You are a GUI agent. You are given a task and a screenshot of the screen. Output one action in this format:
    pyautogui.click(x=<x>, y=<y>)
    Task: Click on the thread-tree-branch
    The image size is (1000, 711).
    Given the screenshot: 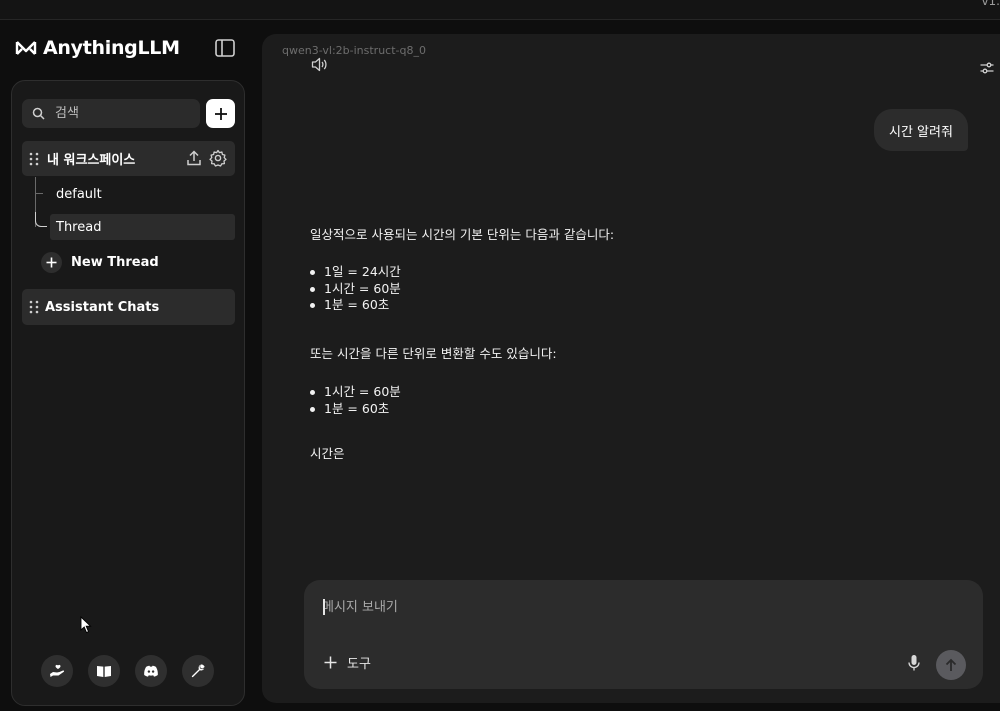 What is the action you would take?
    pyautogui.click(x=39, y=193)
    